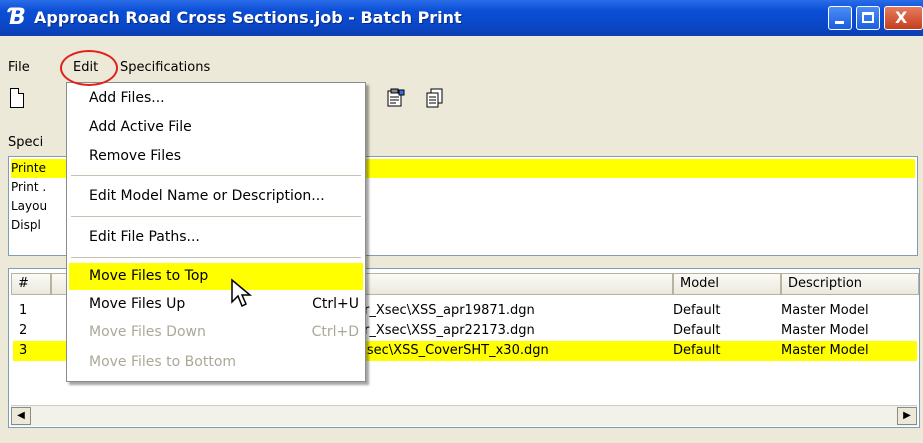  I want to click on menu-item-shortcut: Ctrl+U, so click(335, 304).